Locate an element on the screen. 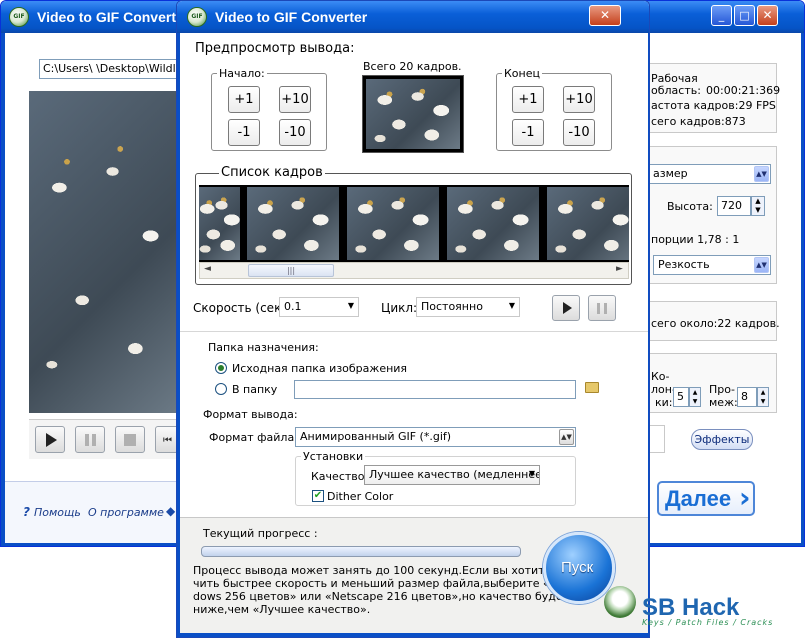  scroll-thumb: ||| is located at coordinates (291, 270).